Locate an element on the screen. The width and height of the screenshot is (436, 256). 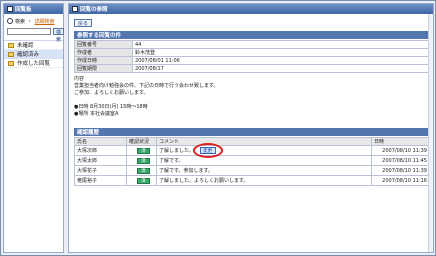
detail-value: 2007/08/17 is located at coordinates (281, 68).